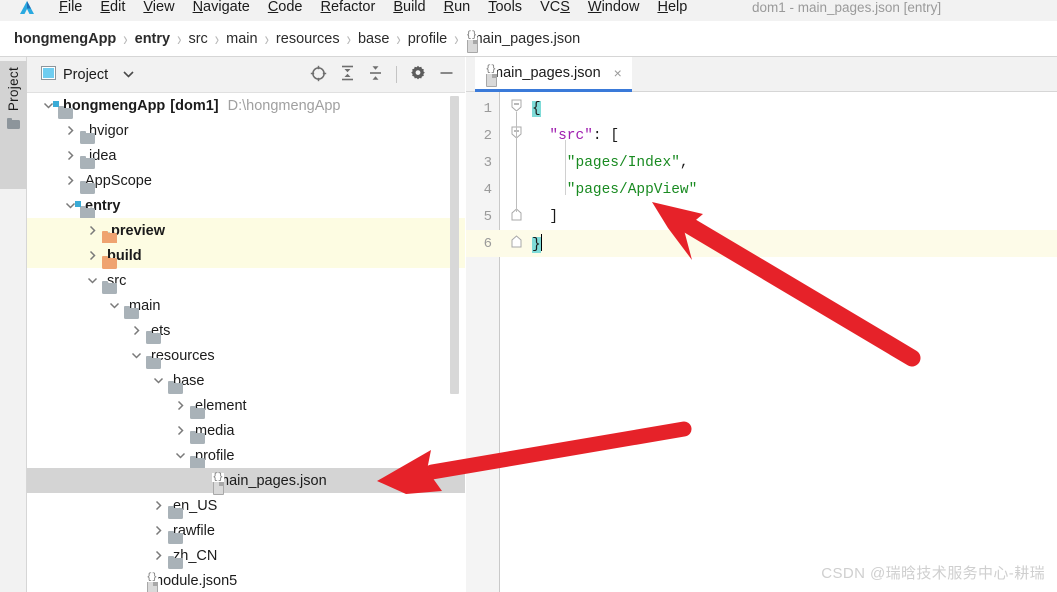 This screenshot has height=592, width=1057. Describe the element at coordinates (536, 245) in the screenshot. I see `code-token-brace-close: }` at that location.